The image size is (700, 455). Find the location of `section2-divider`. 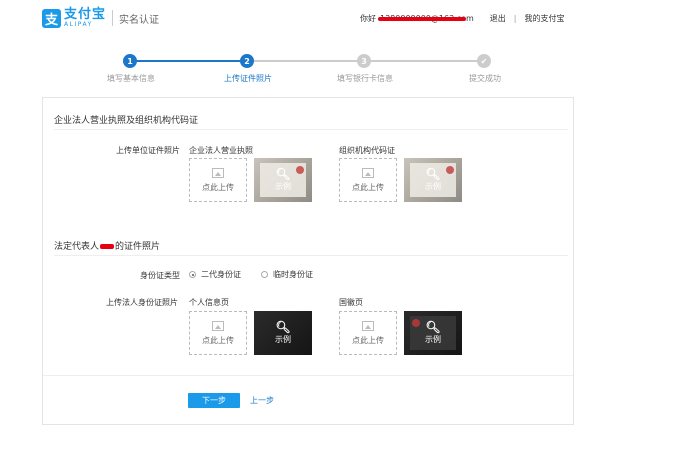

section2-divider is located at coordinates (311, 255).